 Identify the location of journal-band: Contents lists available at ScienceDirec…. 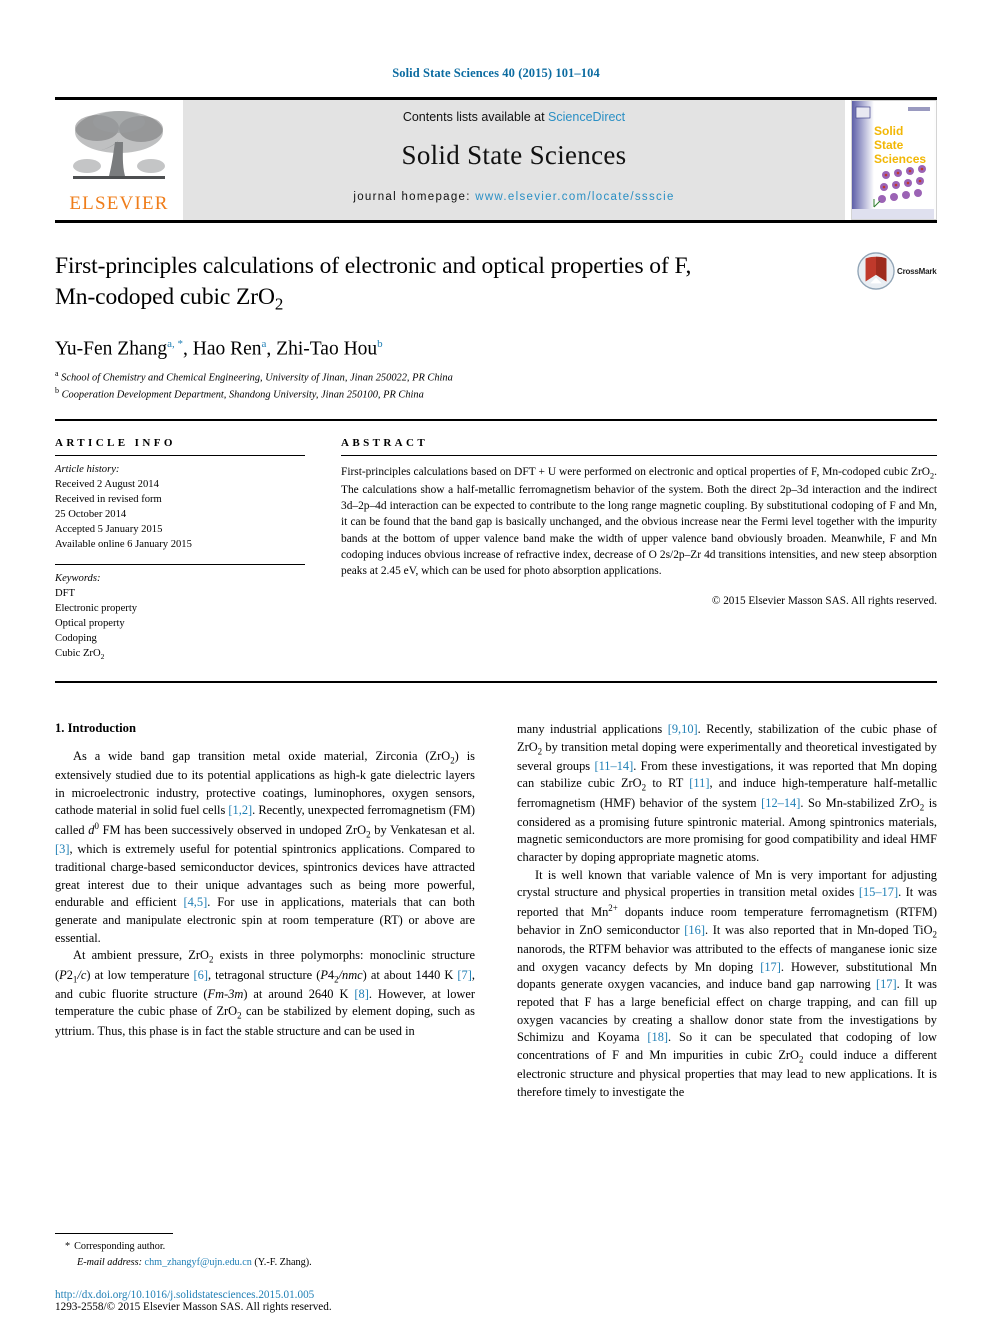
(514, 160).